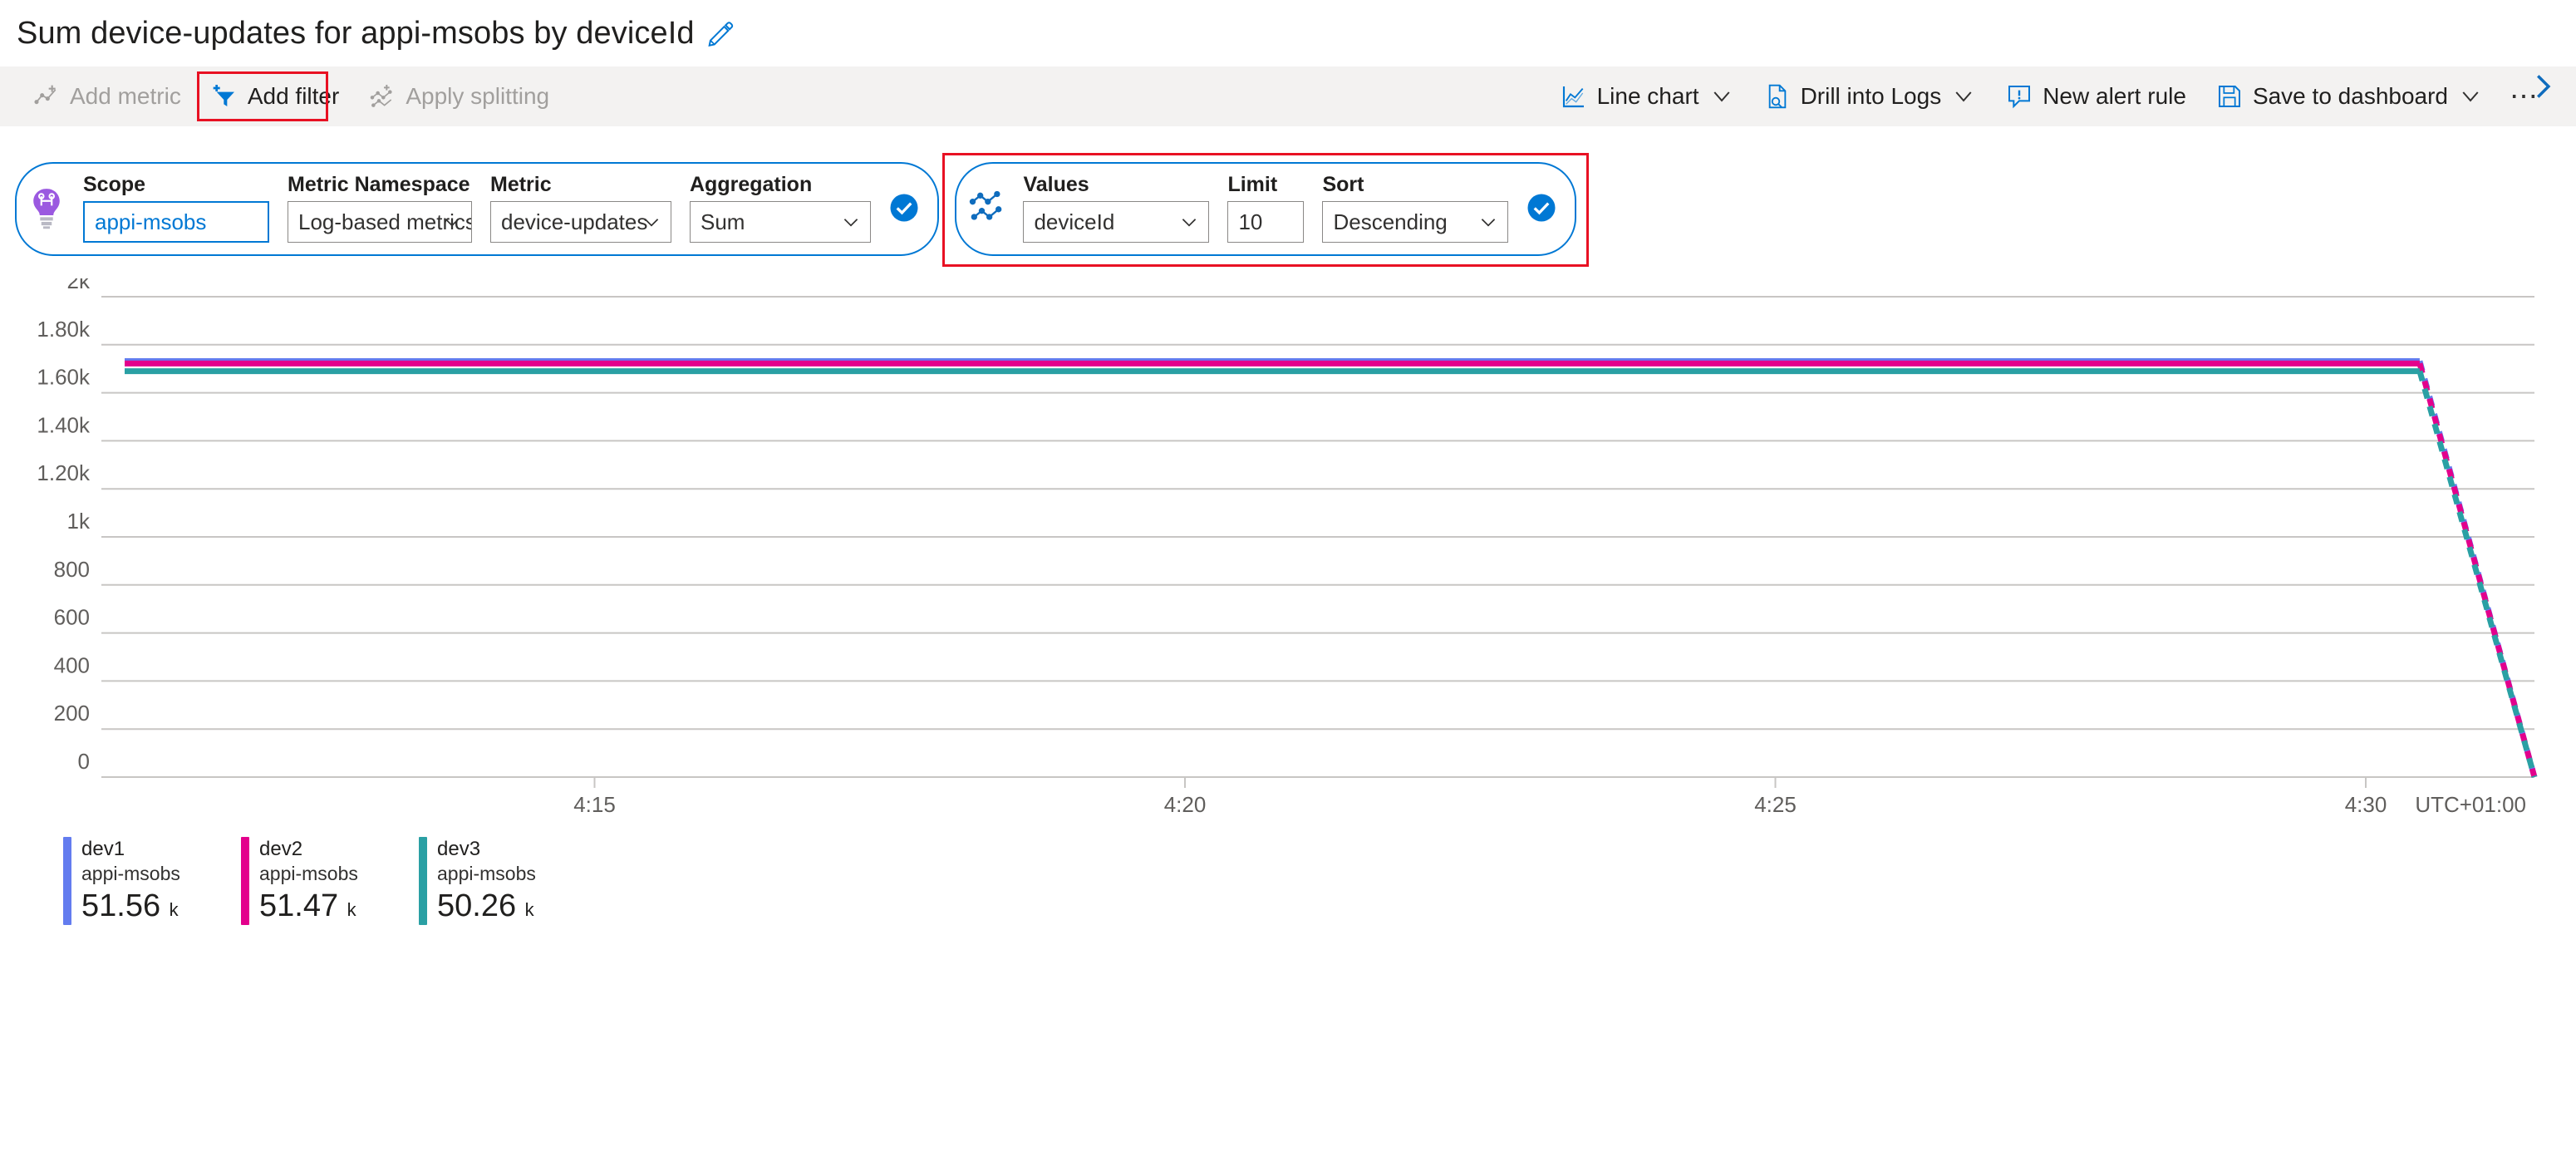  Describe the element at coordinates (84, 761) in the screenshot. I see `y-axis-tick-label: 0` at that location.